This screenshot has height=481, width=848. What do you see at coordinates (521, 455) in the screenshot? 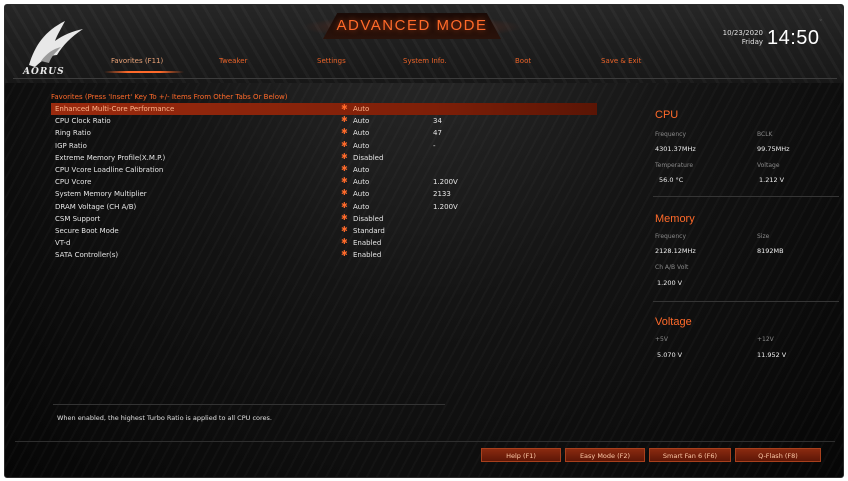
I see `help-button: Help (F1)` at bounding box center [521, 455].